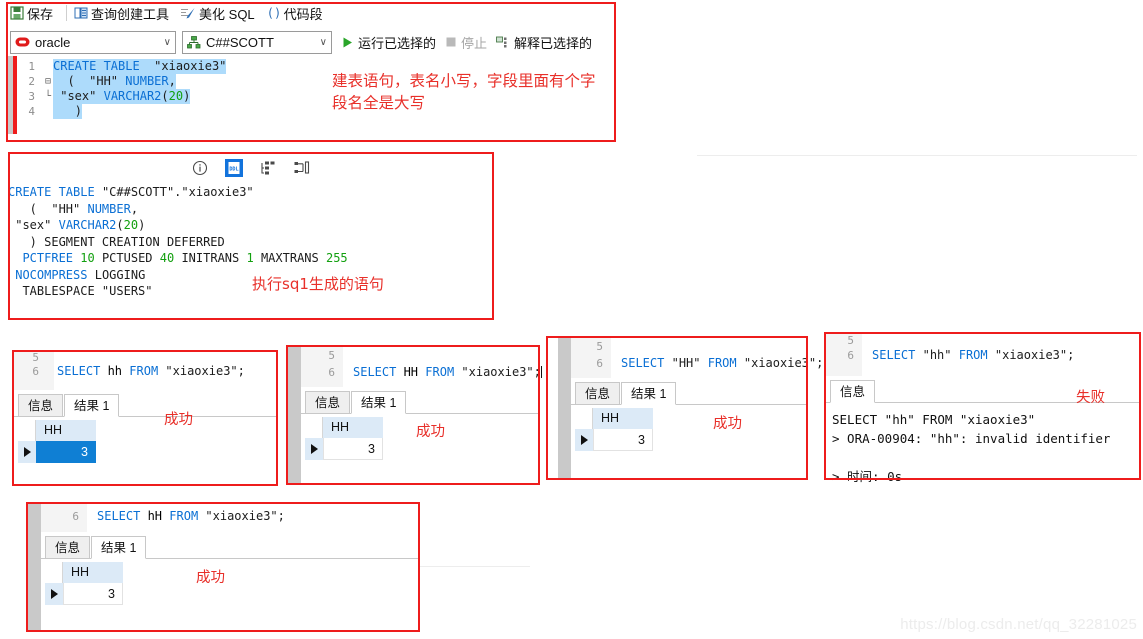 This screenshot has width=1143, height=639. Describe the element at coordinates (311, 72) in the screenshot. I see `highlight-box-editor` at that location.